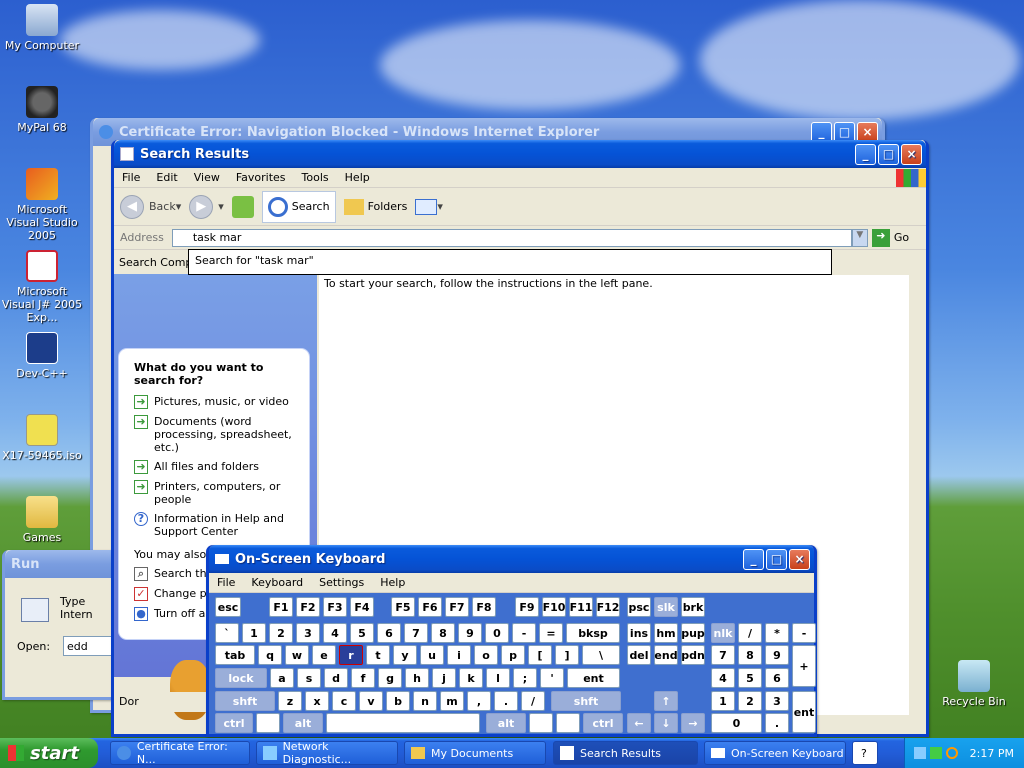 The width and height of the screenshot is (1024, 768). Describe the element at coordinates (403, 607) in the screenshot. I see `key-fn-row-5: F5` at that location.